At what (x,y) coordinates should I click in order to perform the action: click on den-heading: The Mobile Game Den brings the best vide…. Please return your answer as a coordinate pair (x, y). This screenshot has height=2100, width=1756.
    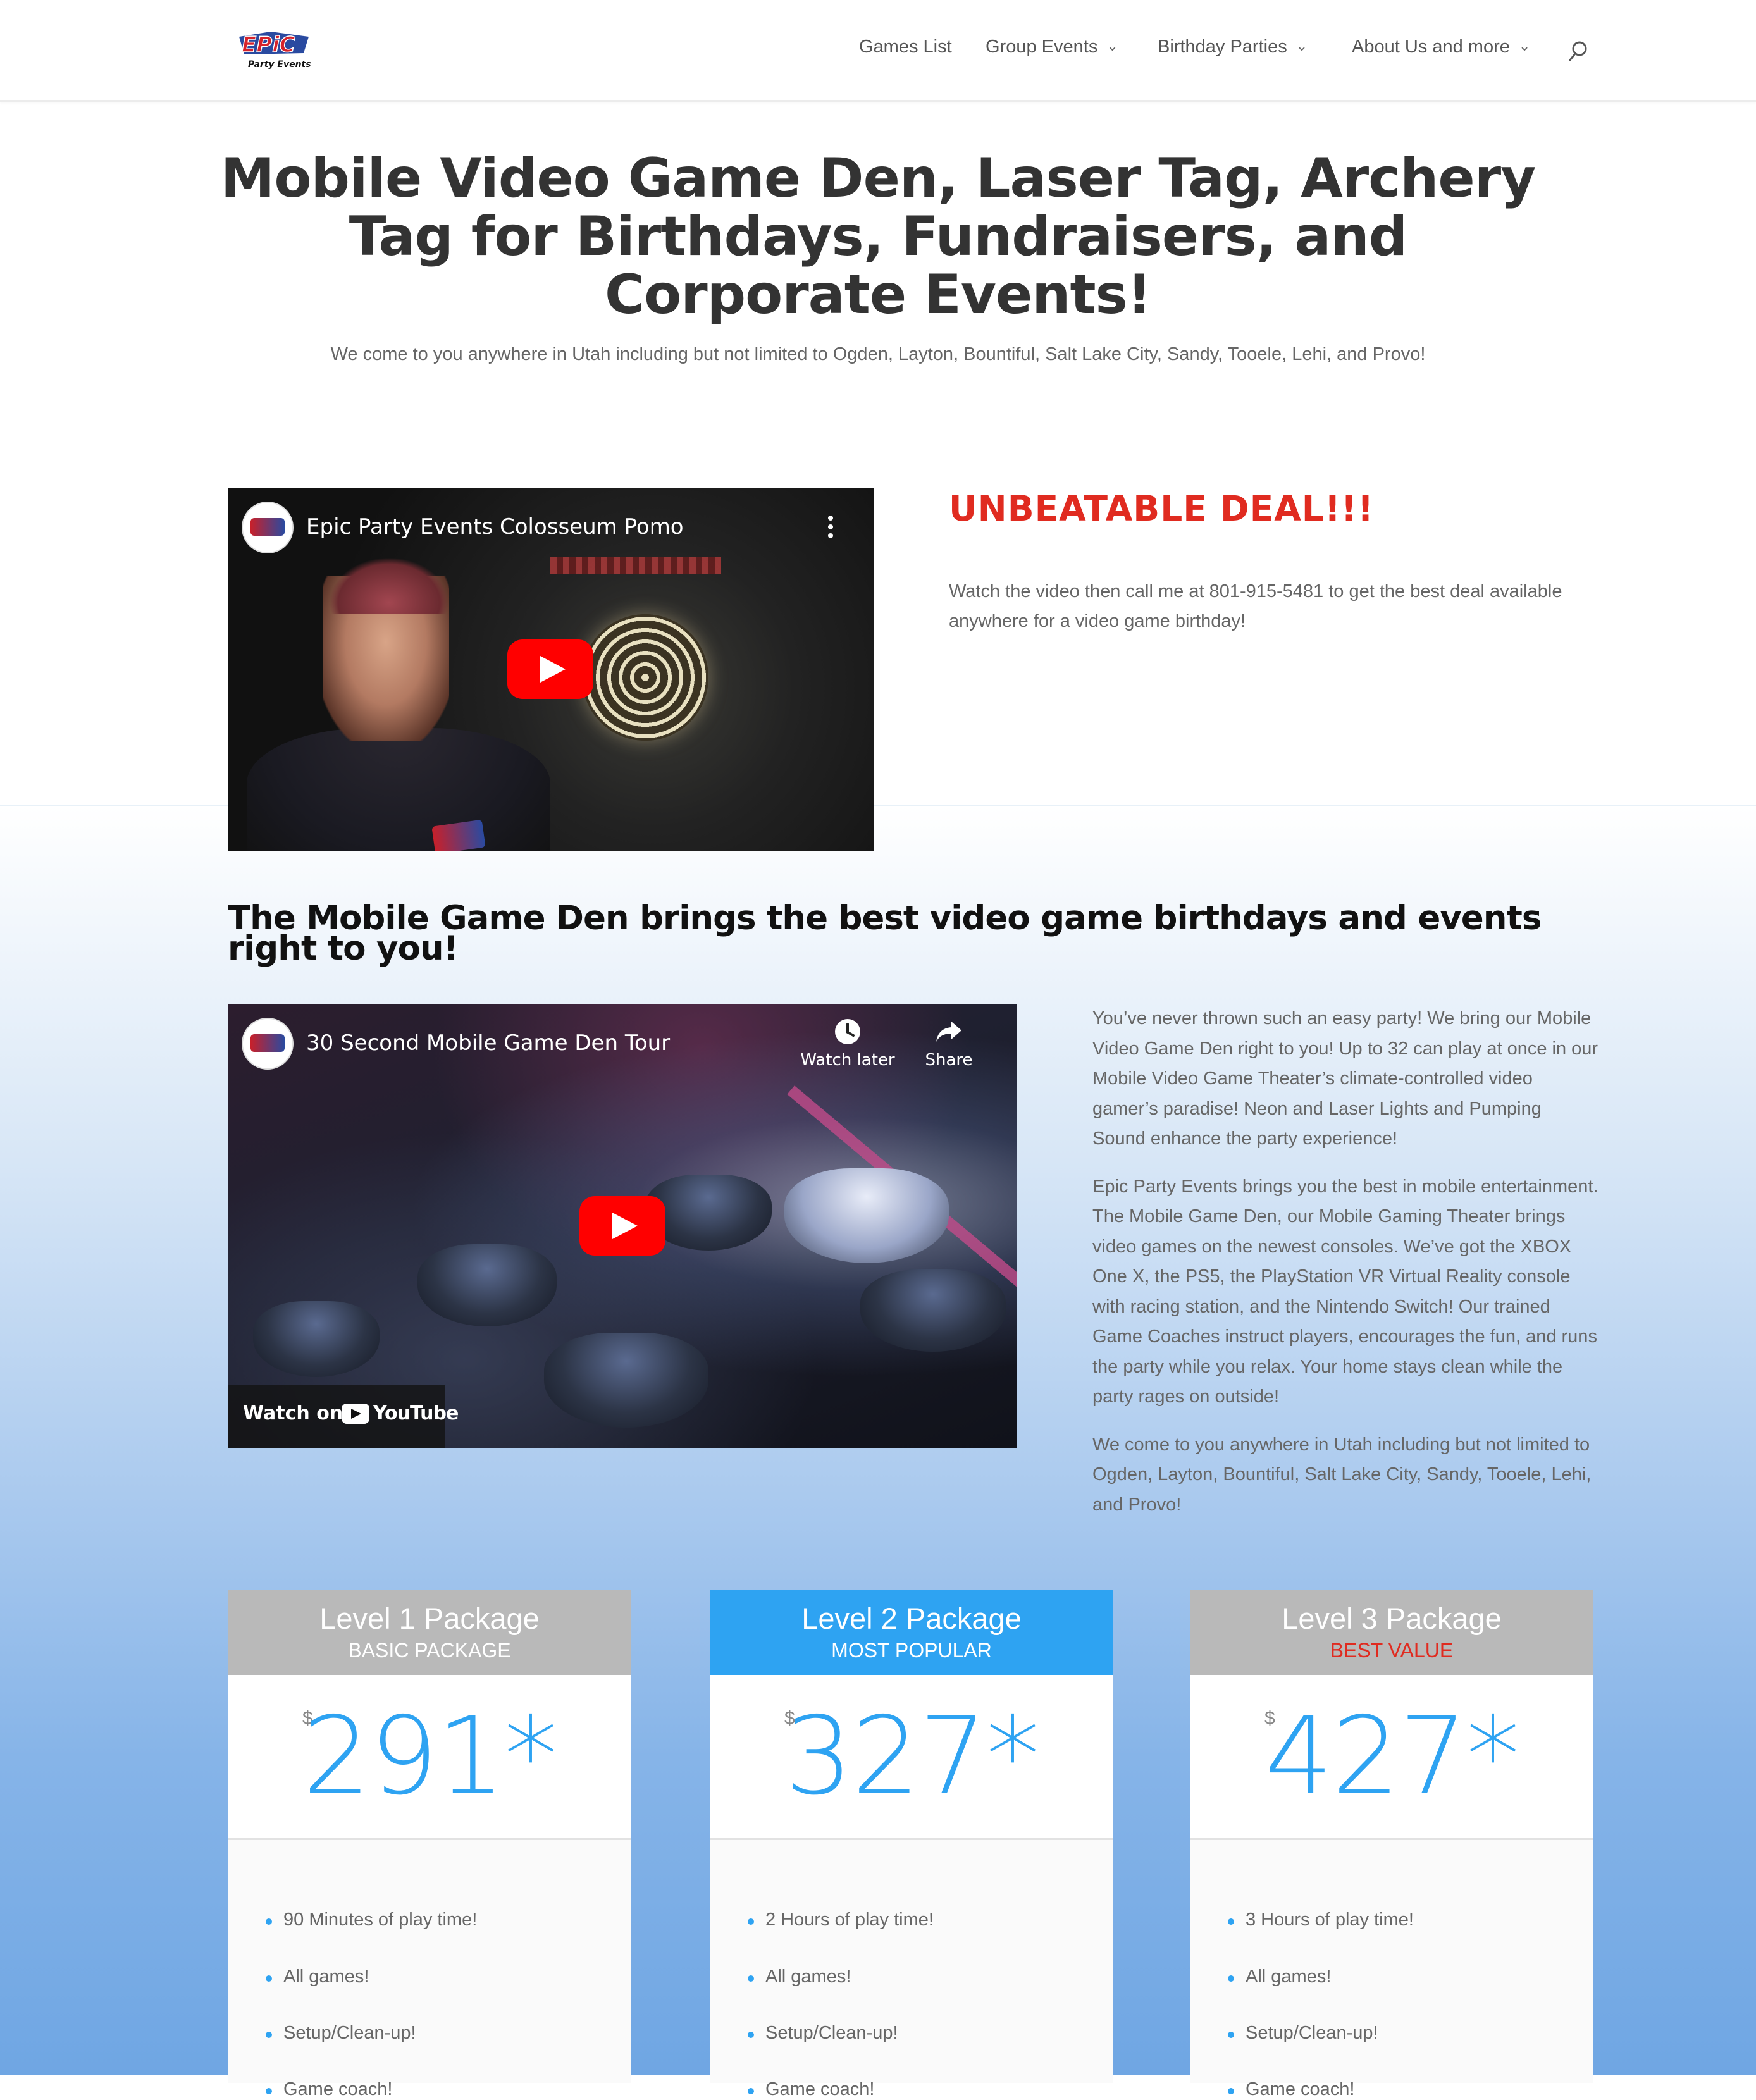
    Looking at the image, I should click on (885, 933).